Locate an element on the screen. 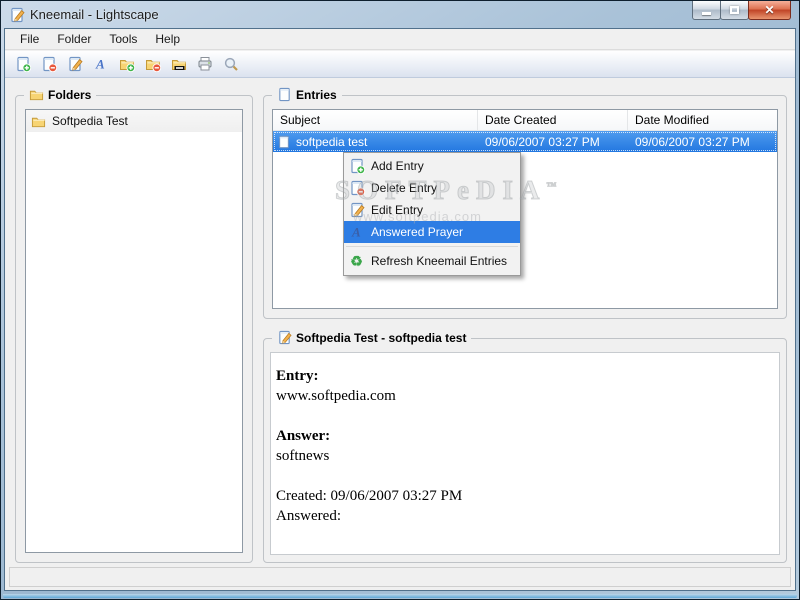 This screenshot has height=600, width=800. folder-list-item: Softpedia Test is located at coordinates (134, 121).